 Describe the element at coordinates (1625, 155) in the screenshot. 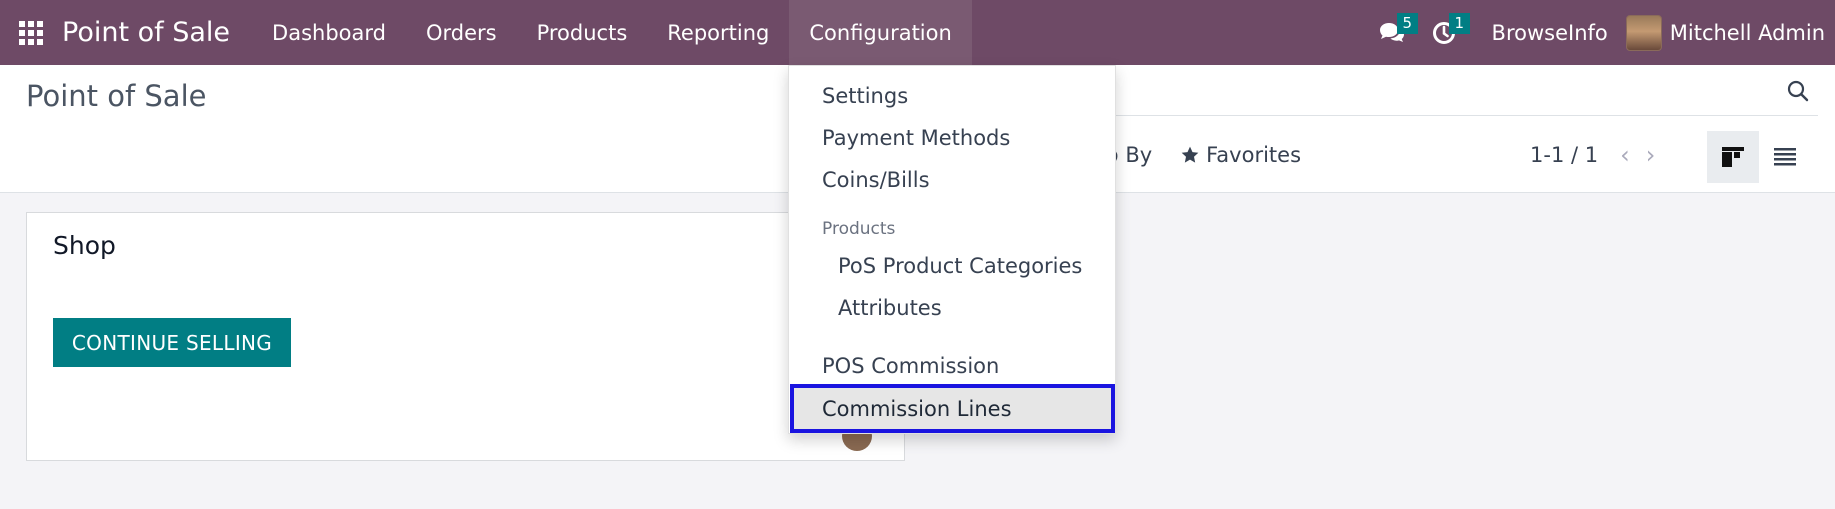

I see `pager-previous-icon: ‹` at that location.